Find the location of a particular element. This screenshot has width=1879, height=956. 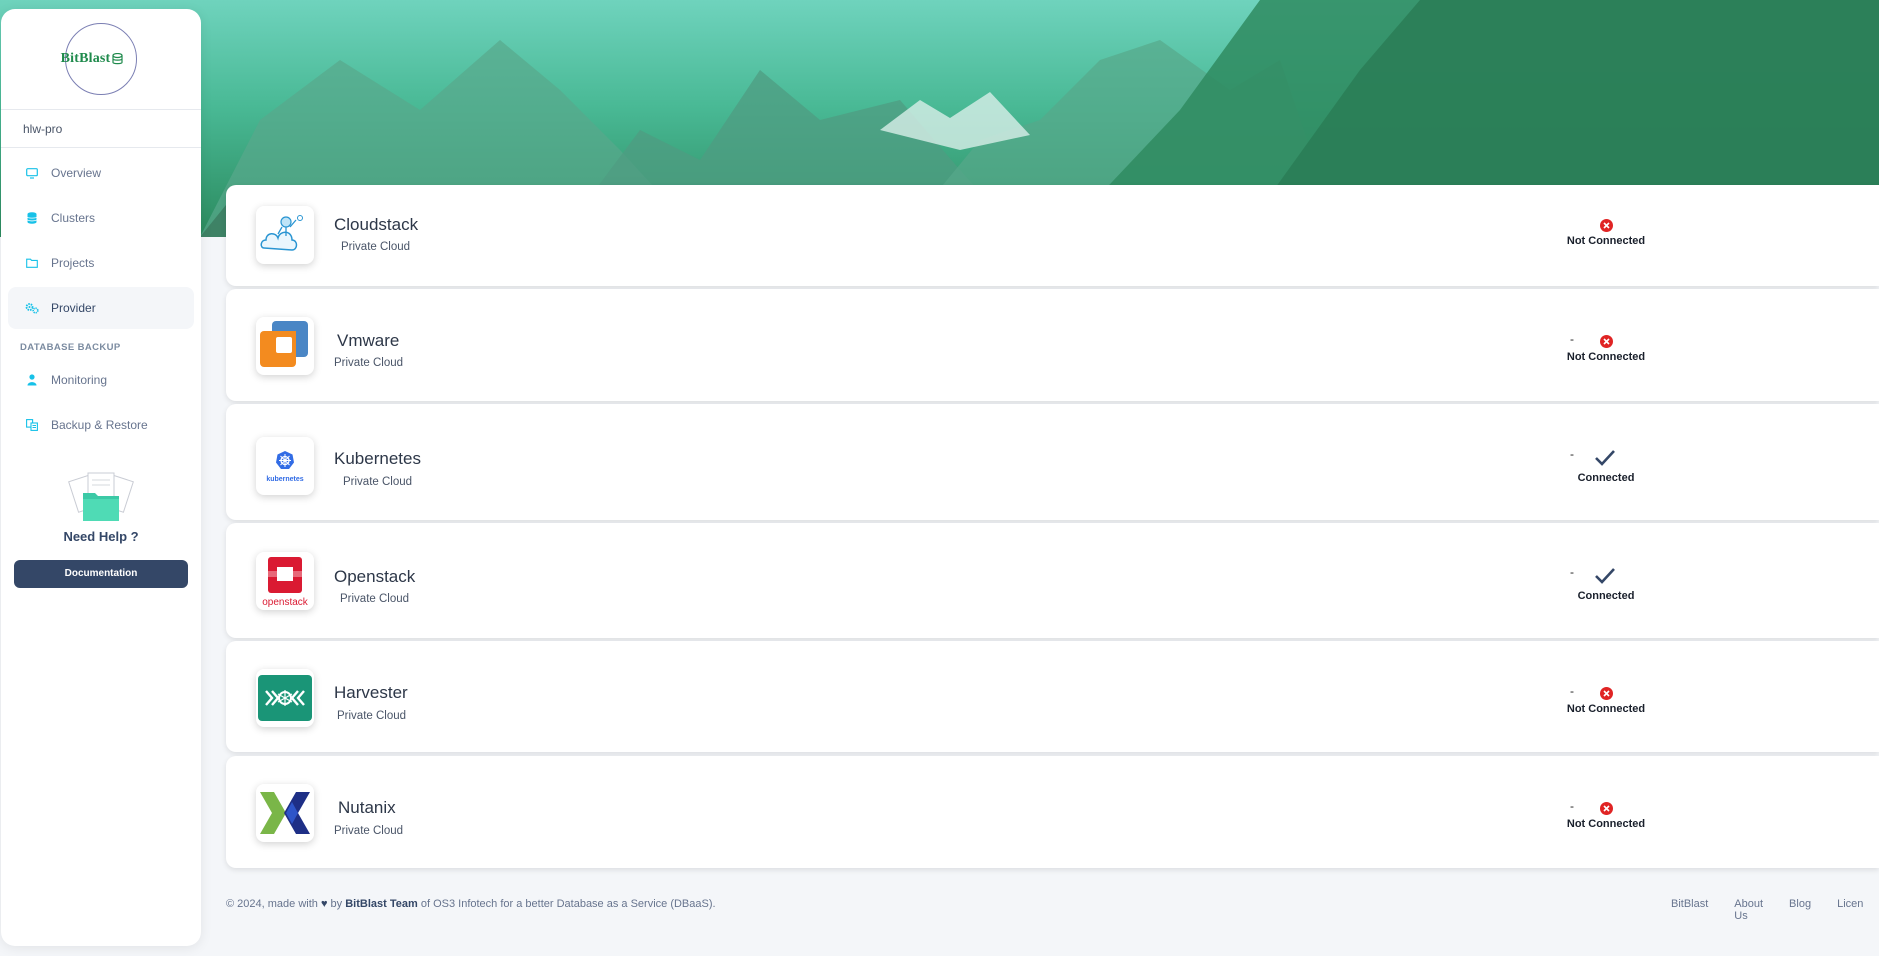

team-link: BitBlast Team is located at coordinates (381, 904).